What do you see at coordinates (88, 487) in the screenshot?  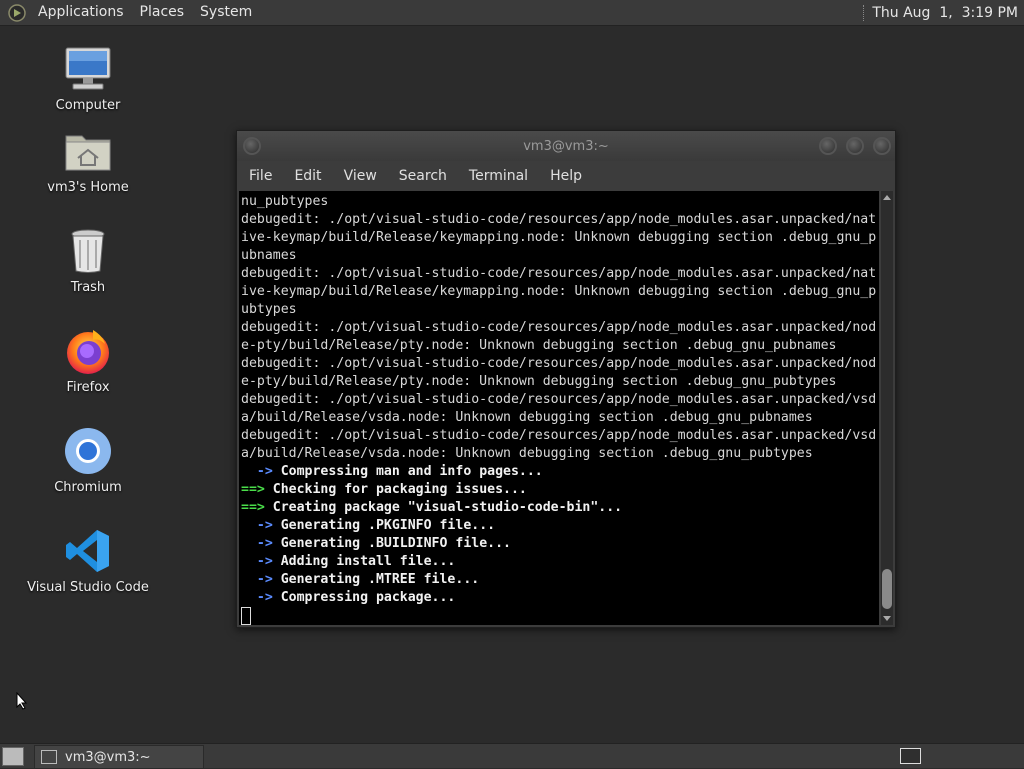 I see `desktop-icon-label: Chromium` at bounding box center [88, 487].